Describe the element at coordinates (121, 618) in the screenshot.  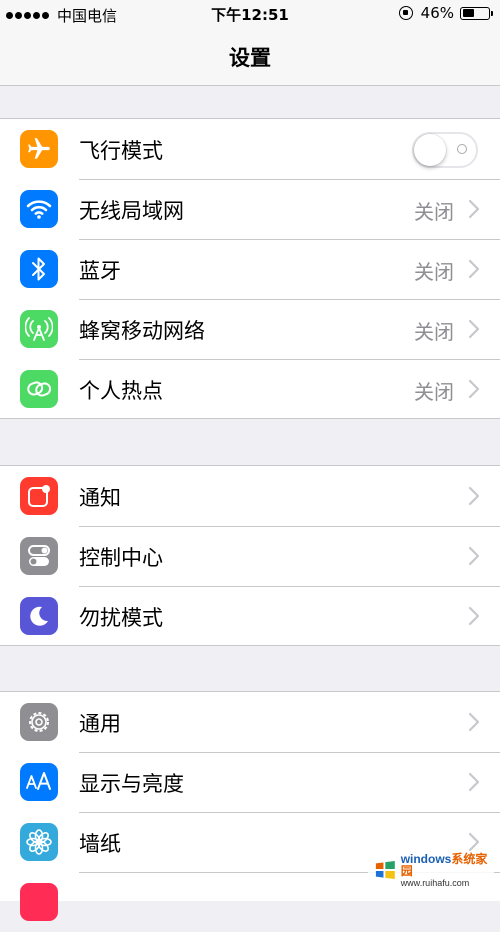
I see `row-label: 勿扰模式` at that location.